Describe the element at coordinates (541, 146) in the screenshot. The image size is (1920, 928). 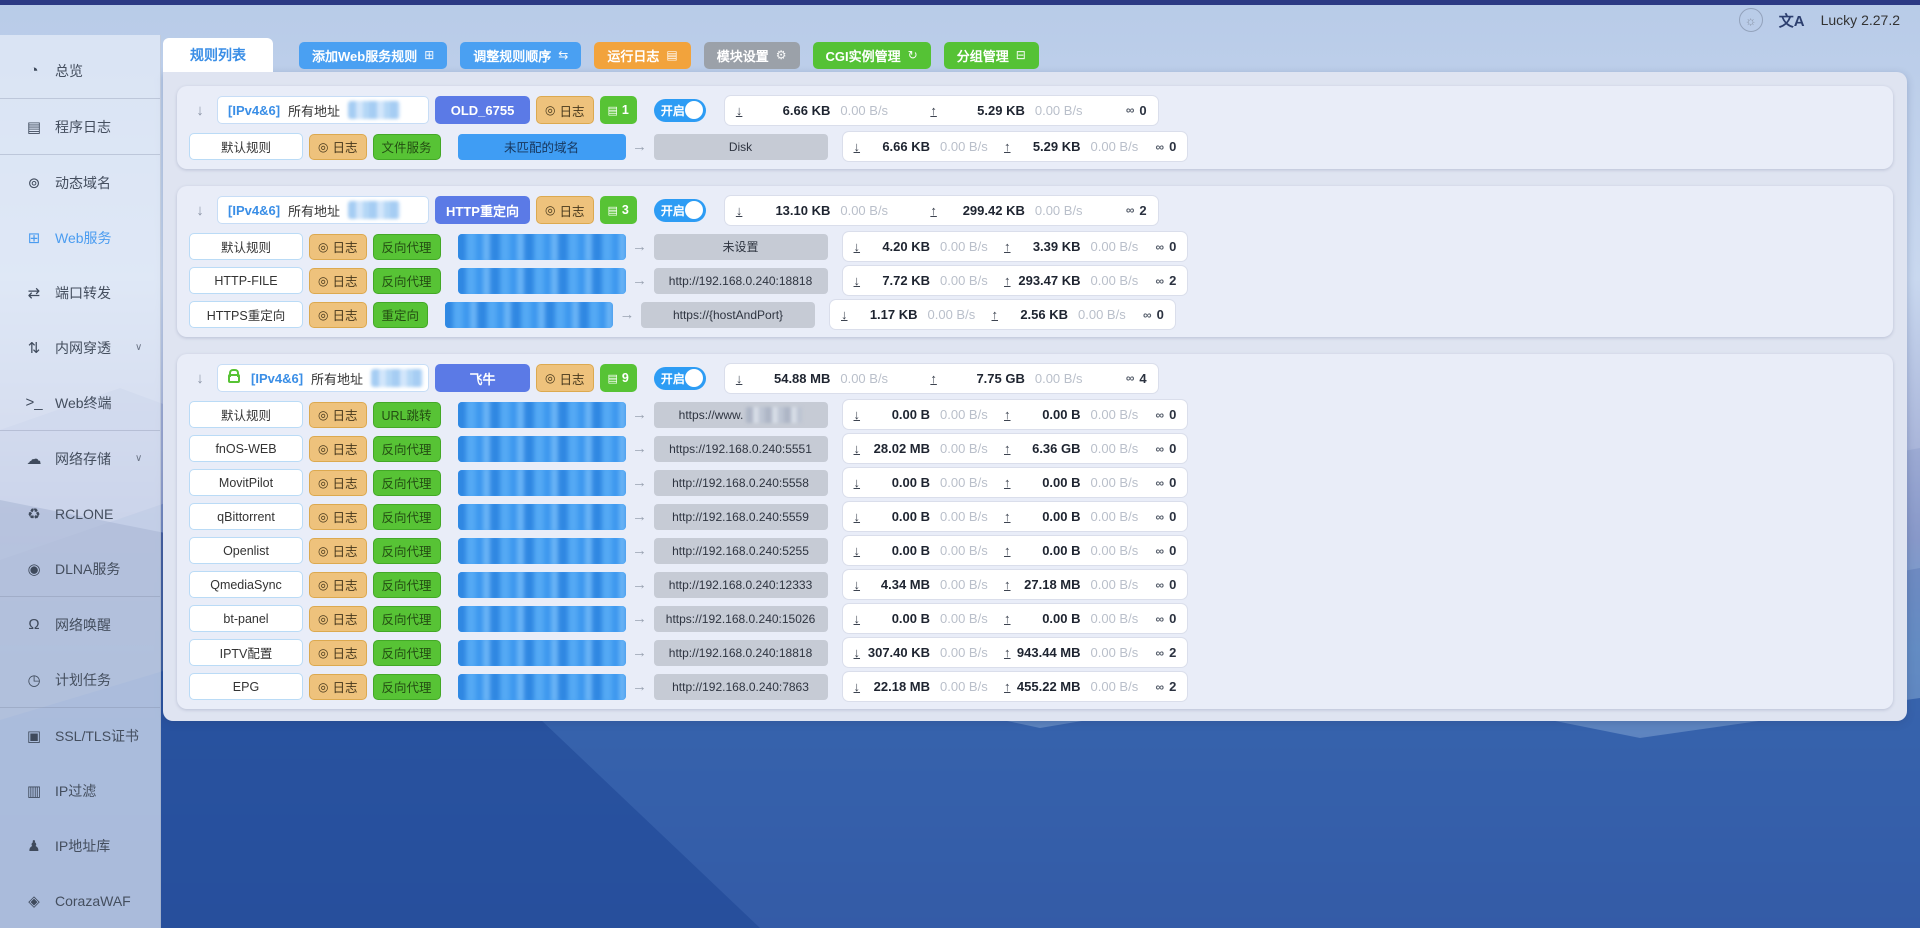
I see `frontend-domain: 未匹配的域名` at that location.